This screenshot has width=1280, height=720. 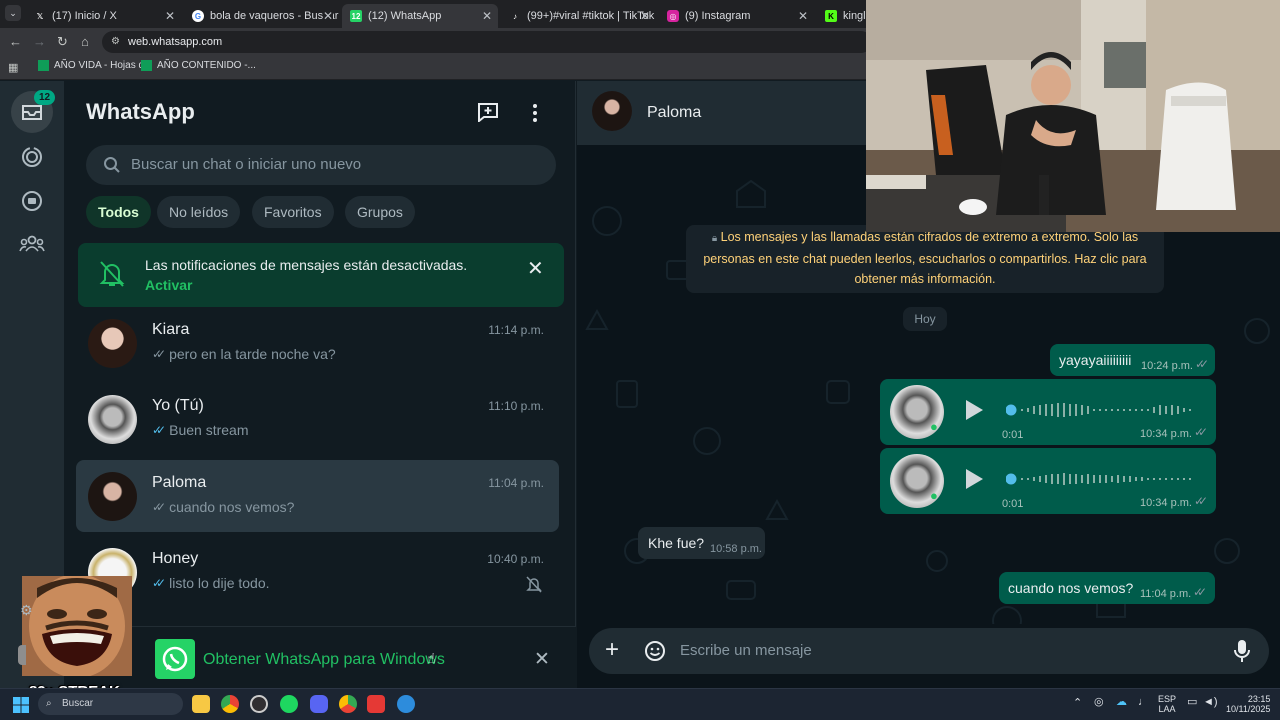 I want to click on message-outgoing: yayayaiiiiiiiii 10:24 p.m. ✓✓, so click(x=1132, y=360).